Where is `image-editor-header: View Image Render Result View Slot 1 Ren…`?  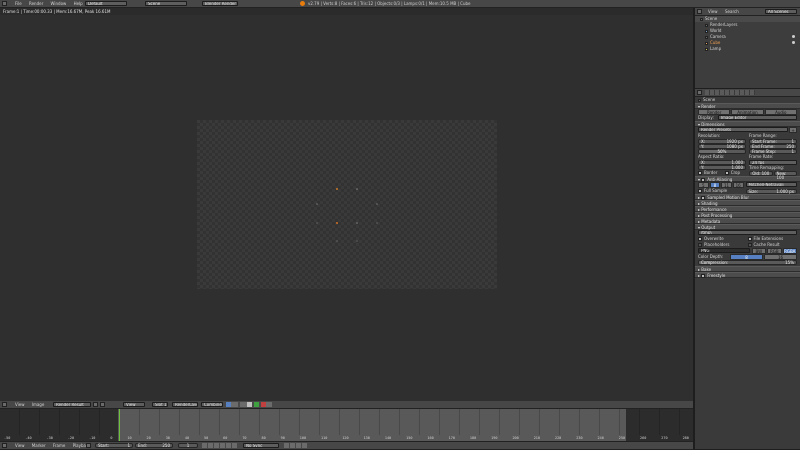
image-editor-header: View Image Render Result View Slot 1 Ren… is located at coordinates (346, 405).